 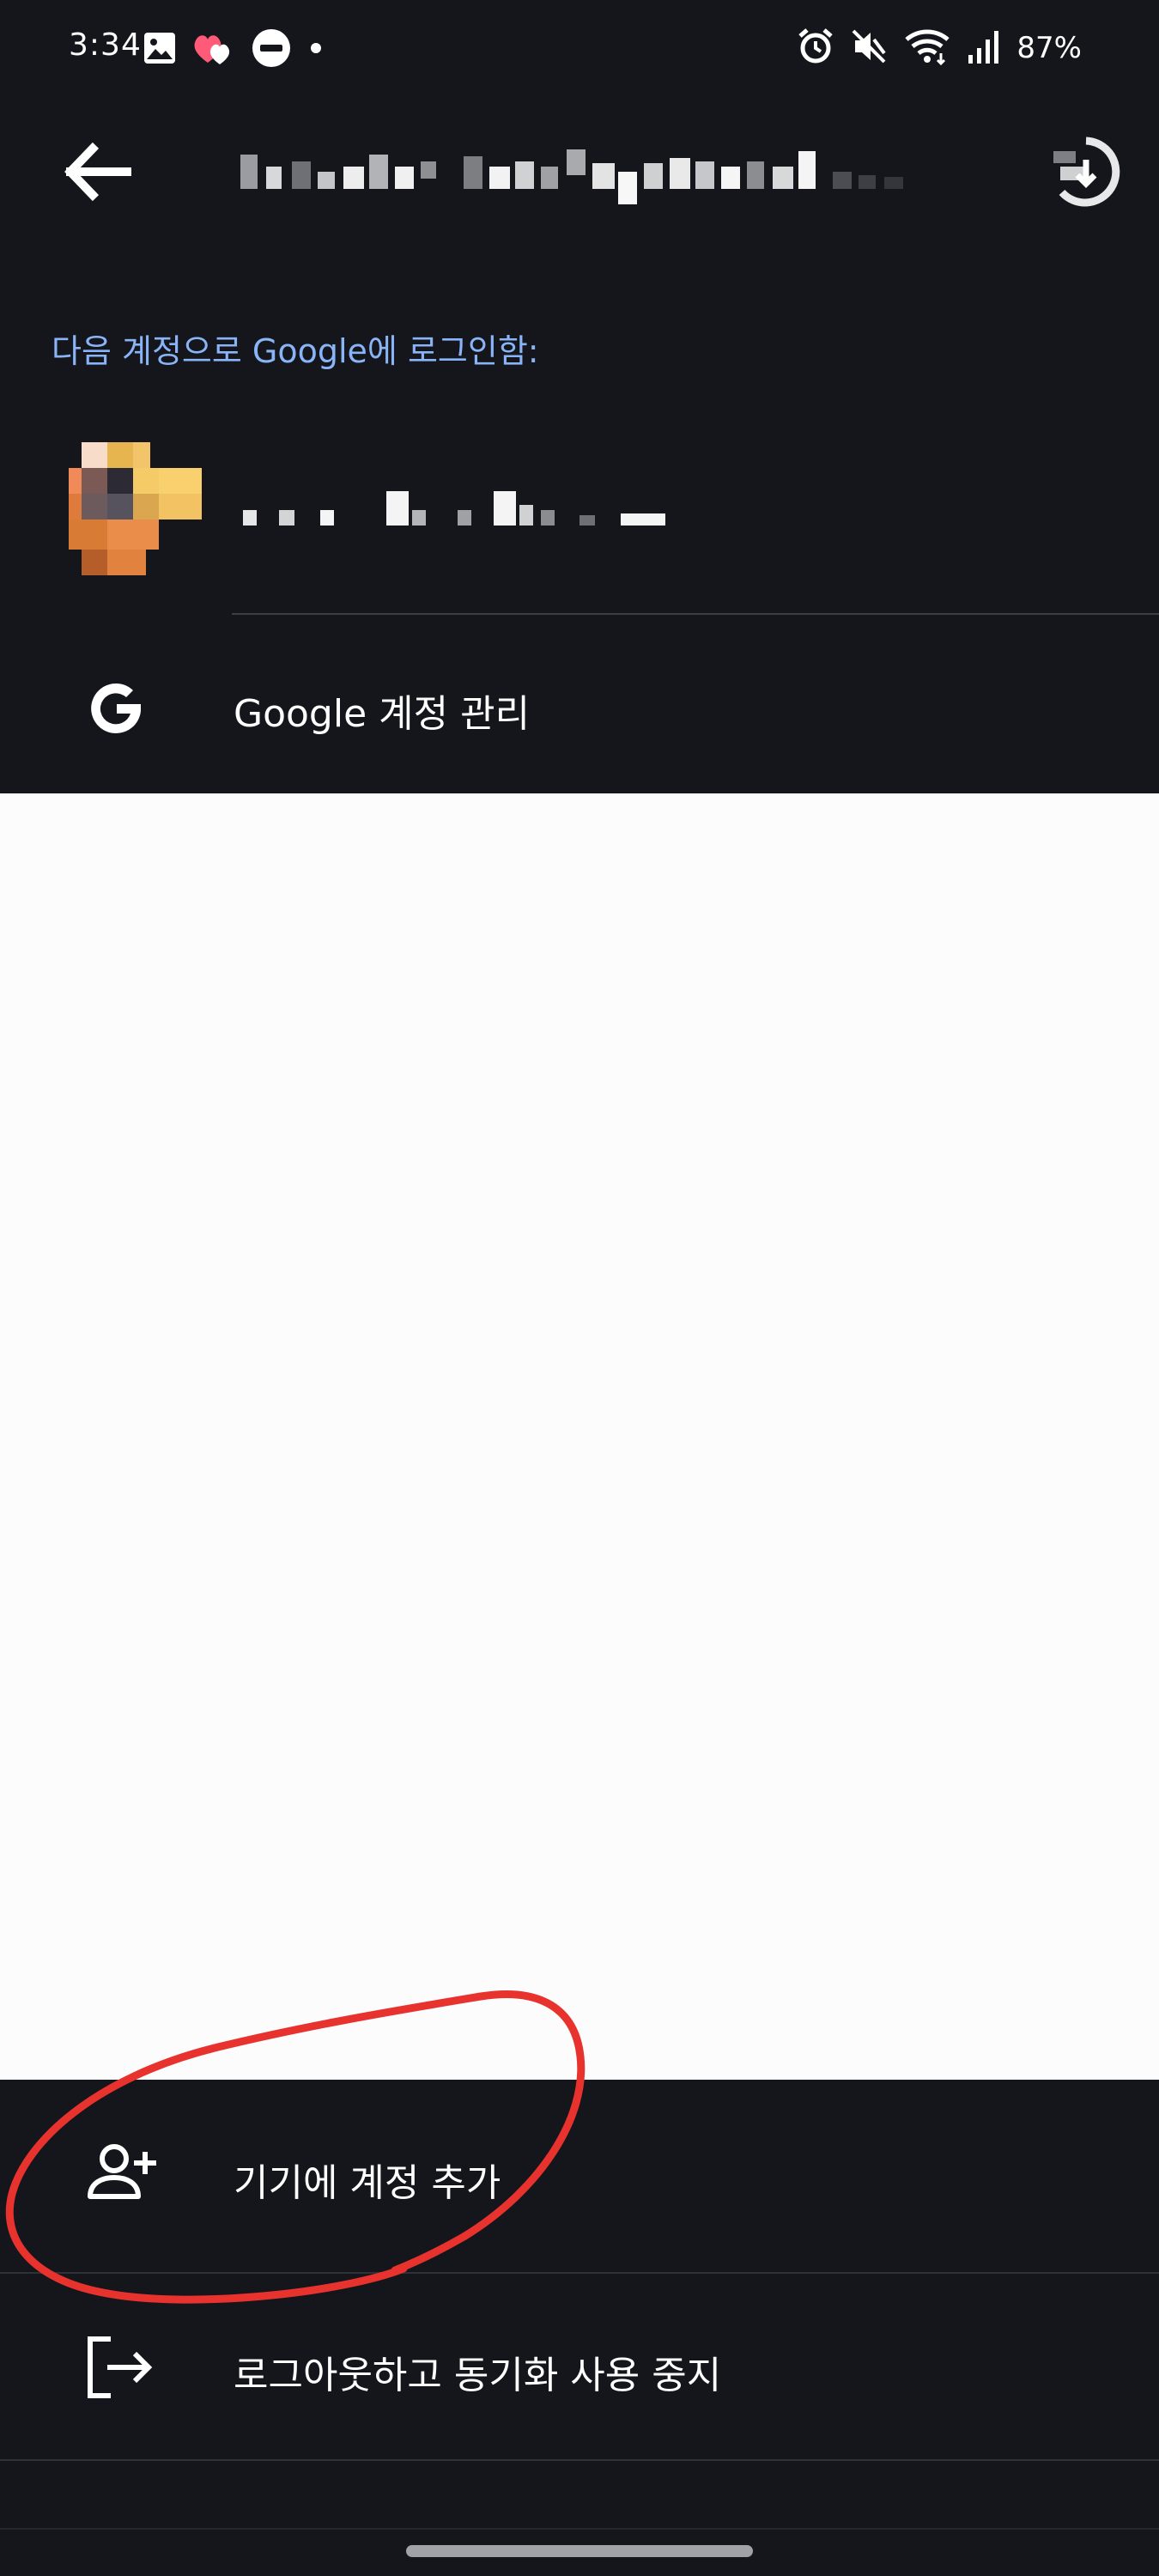 I want to click on heart-icon, so click(x=214, y=50).